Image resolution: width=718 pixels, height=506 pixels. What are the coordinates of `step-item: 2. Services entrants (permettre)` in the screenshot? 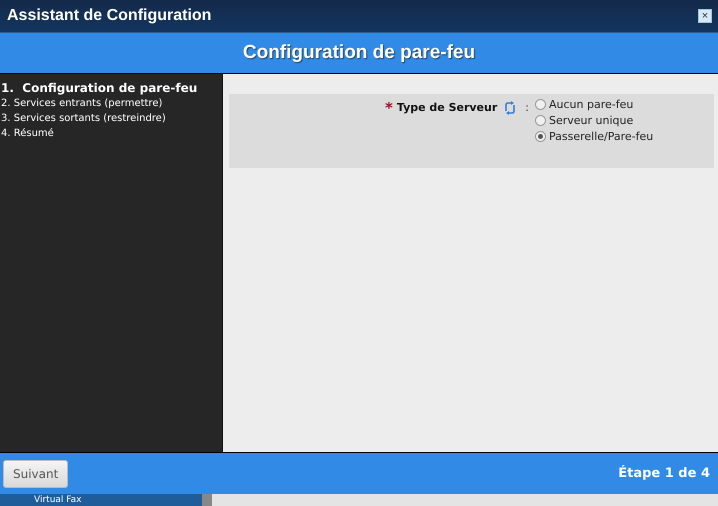 It's located at (82, 104).